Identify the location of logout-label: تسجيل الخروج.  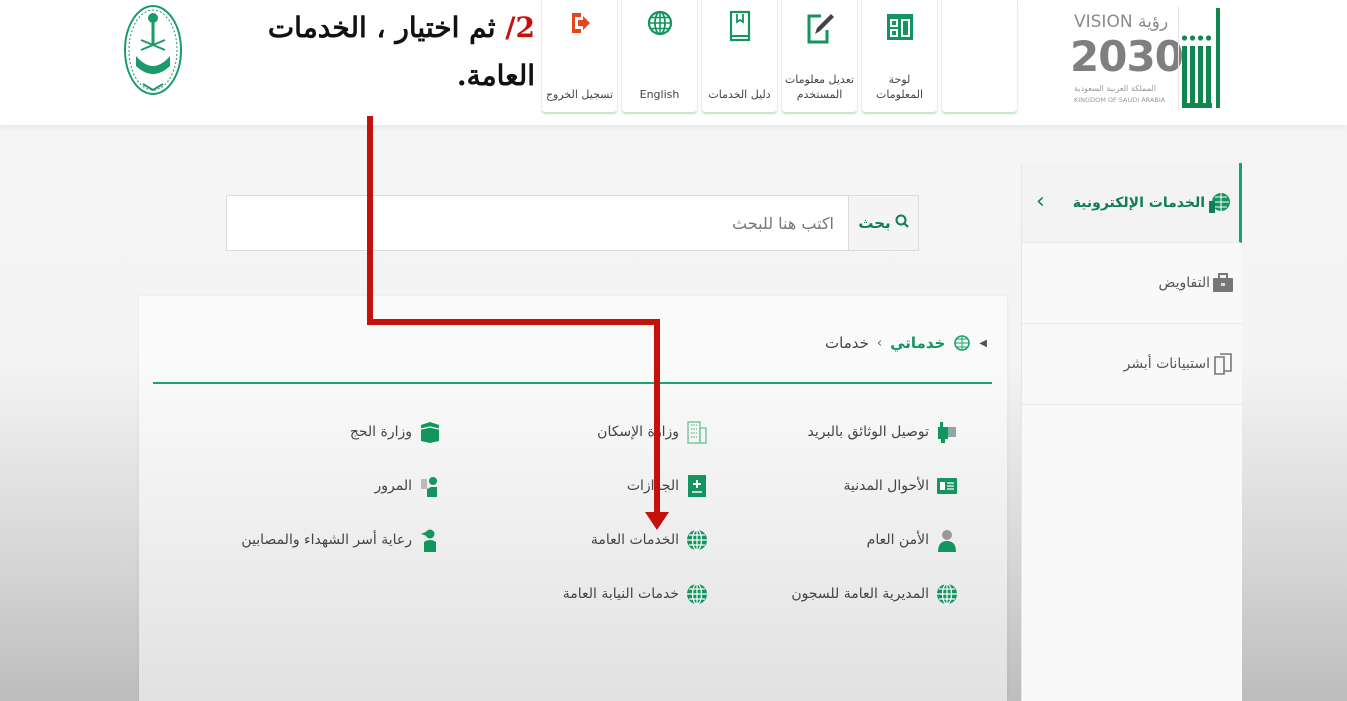
(579, 94).